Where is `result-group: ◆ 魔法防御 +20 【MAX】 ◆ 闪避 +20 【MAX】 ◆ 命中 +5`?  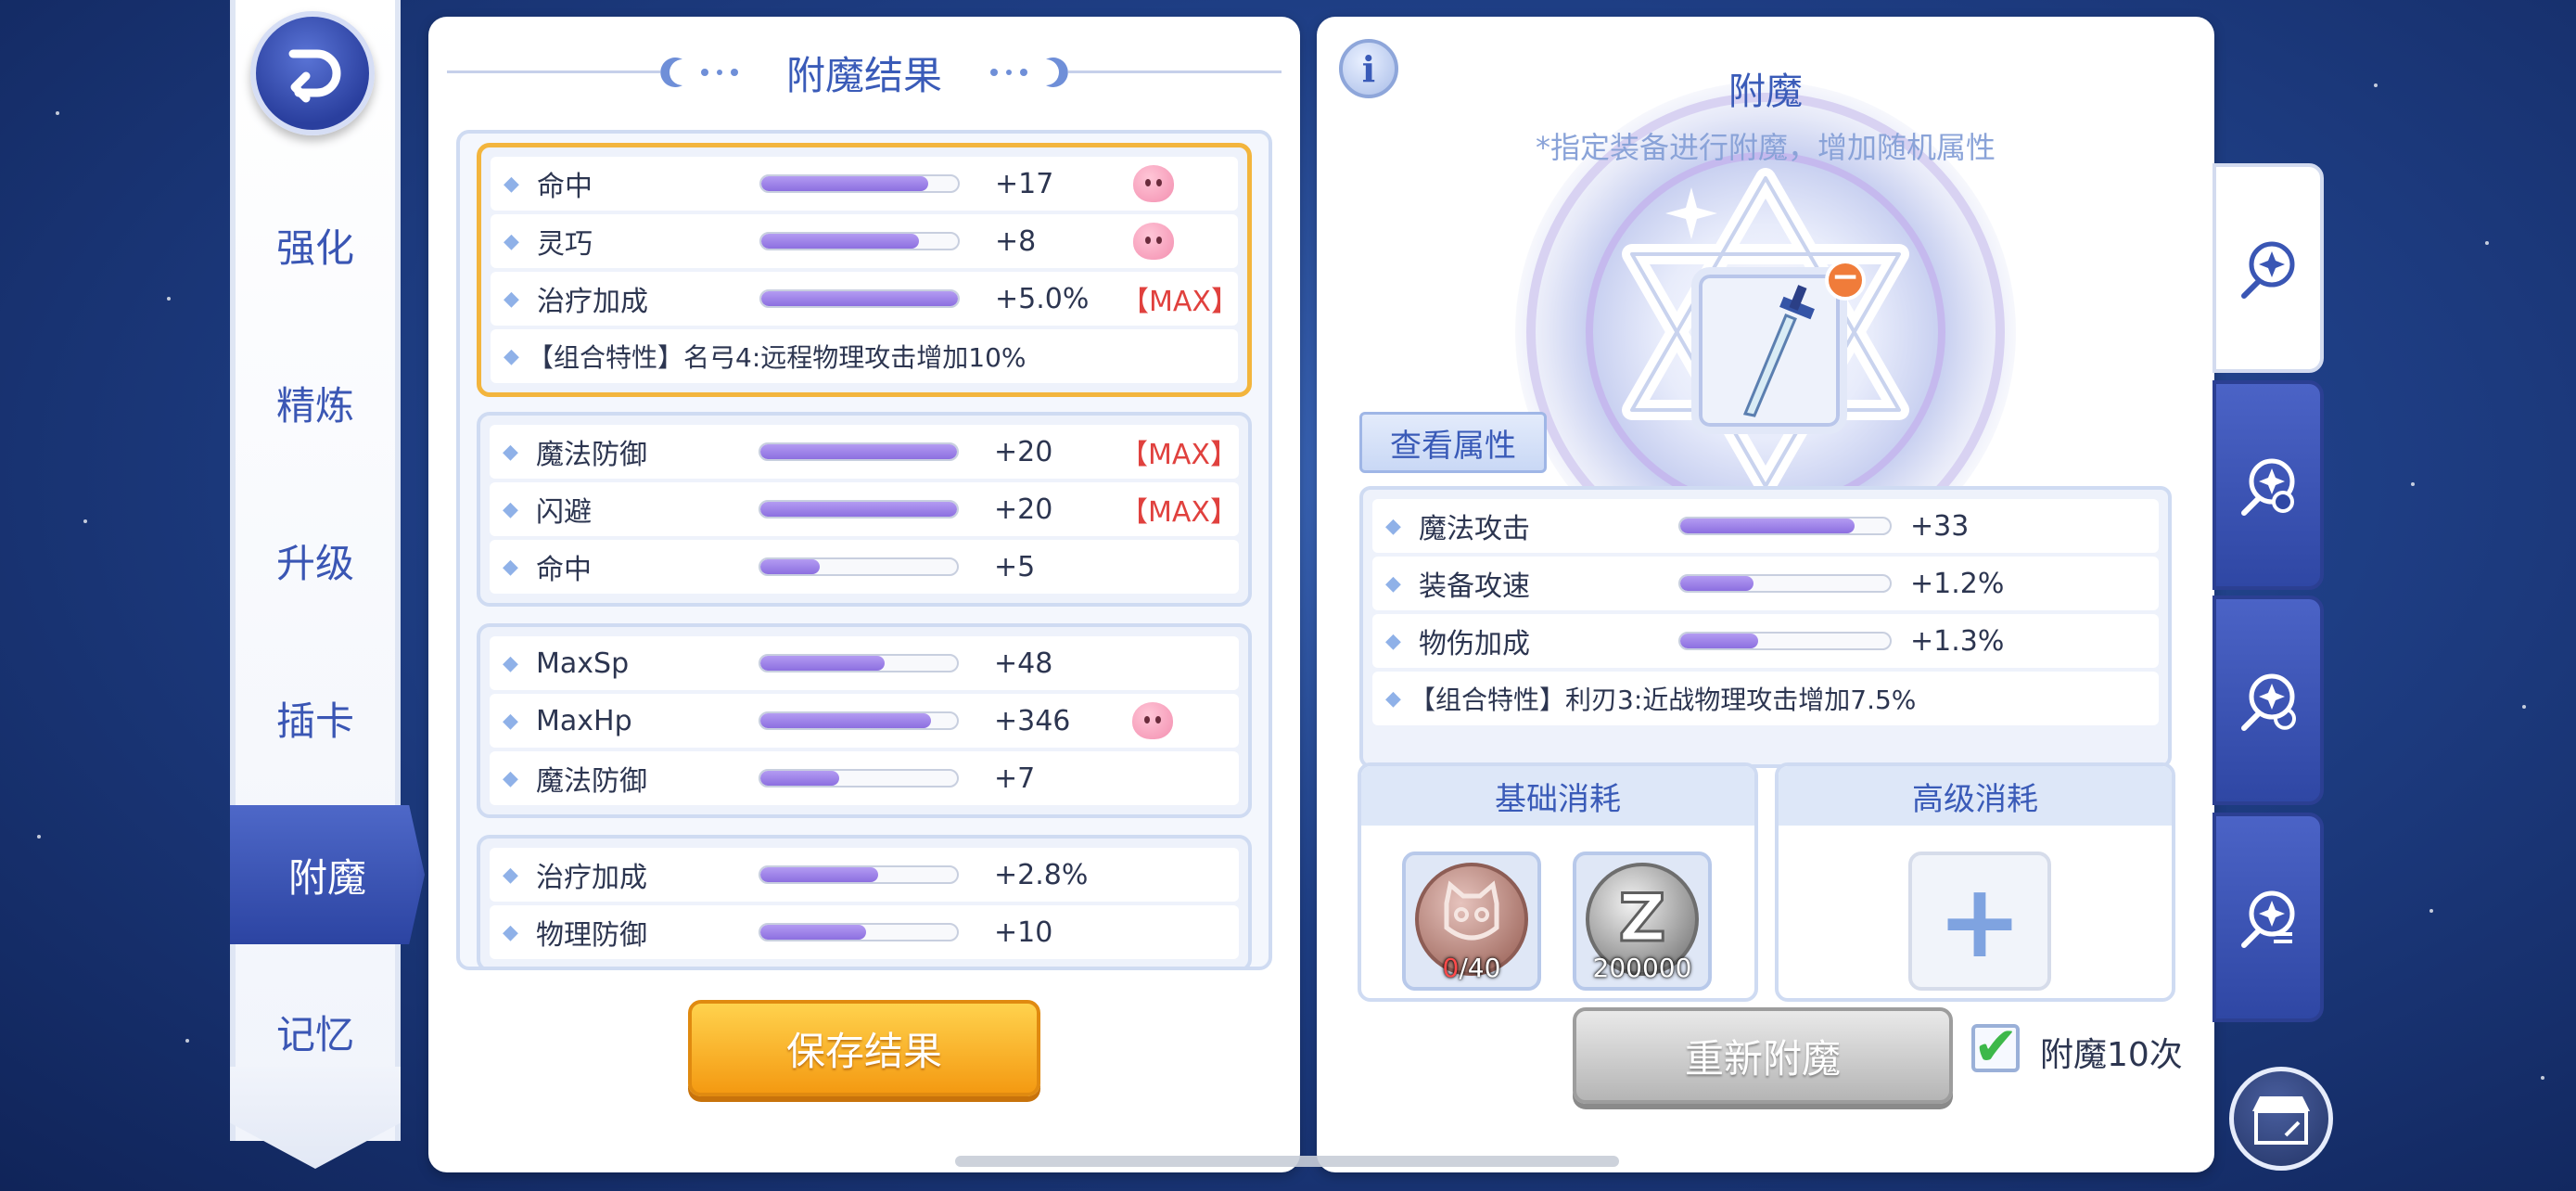 result-group: ◆ 魔法防御 +20 【MAX】 ◆ 闪避 +20 【MAX】 ◆ 命中 +5 is located at coordinates (864, 510).